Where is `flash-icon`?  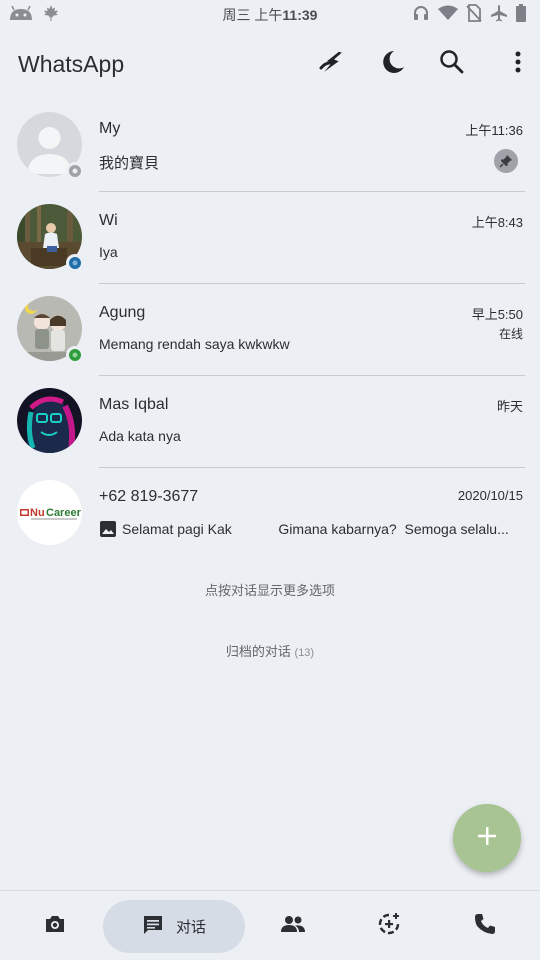
flash-icon is located at coordinates (332, 64).